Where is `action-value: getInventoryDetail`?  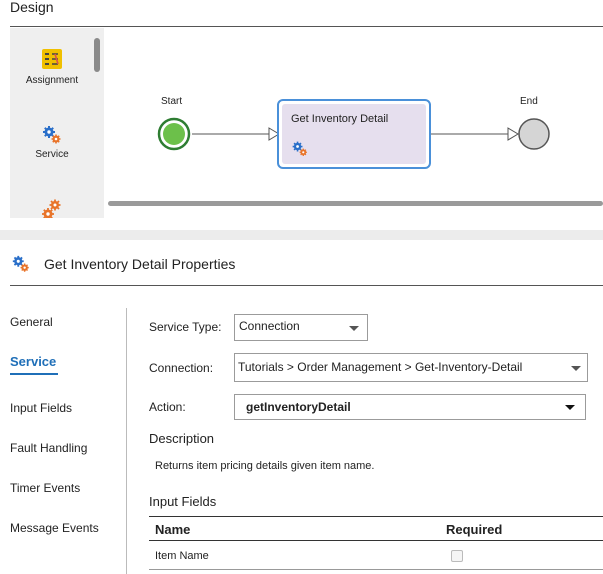 action-value: getInventoryDetail is located at coordinates (298, 407).